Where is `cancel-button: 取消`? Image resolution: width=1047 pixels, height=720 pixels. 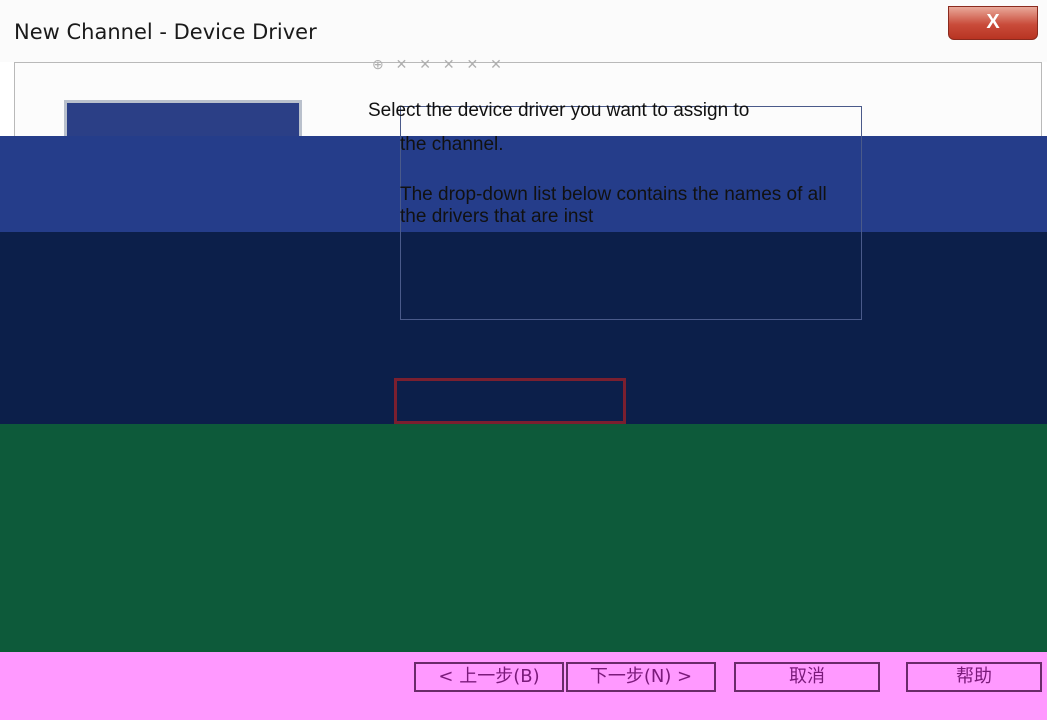 cancel-button: 取消 is located at coordinates (807, 677).